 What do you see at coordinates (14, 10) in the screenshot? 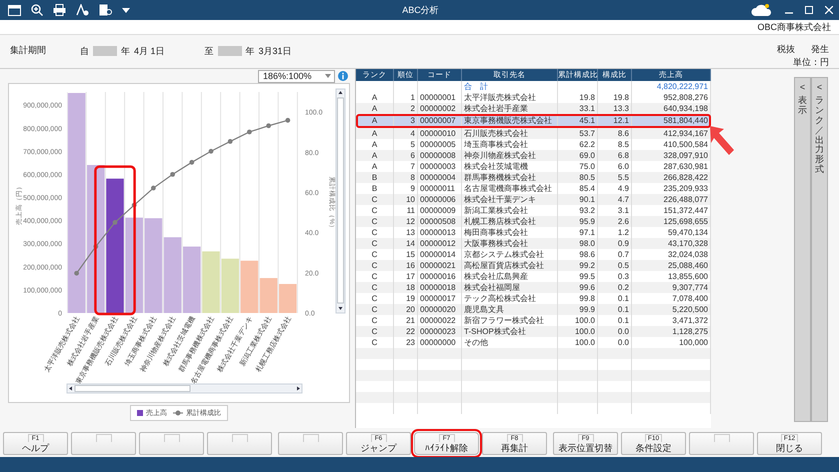
I see `window-icon` at bounding box center [14, 10].